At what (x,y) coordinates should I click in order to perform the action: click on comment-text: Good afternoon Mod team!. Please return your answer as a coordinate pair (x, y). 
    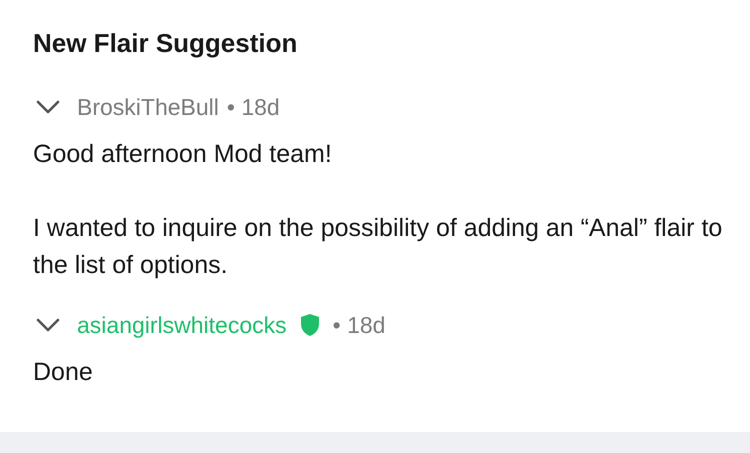
    Looking at the image, I should click on (183, 154).